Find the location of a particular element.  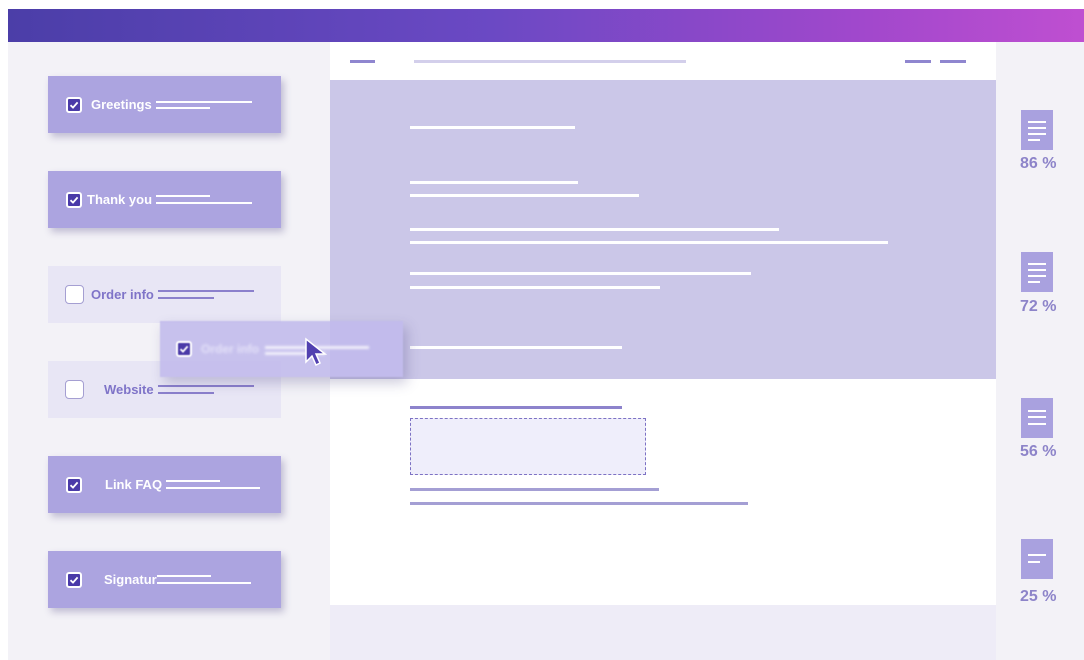

score-value: 86 % is located at coordinates (1038, 163).